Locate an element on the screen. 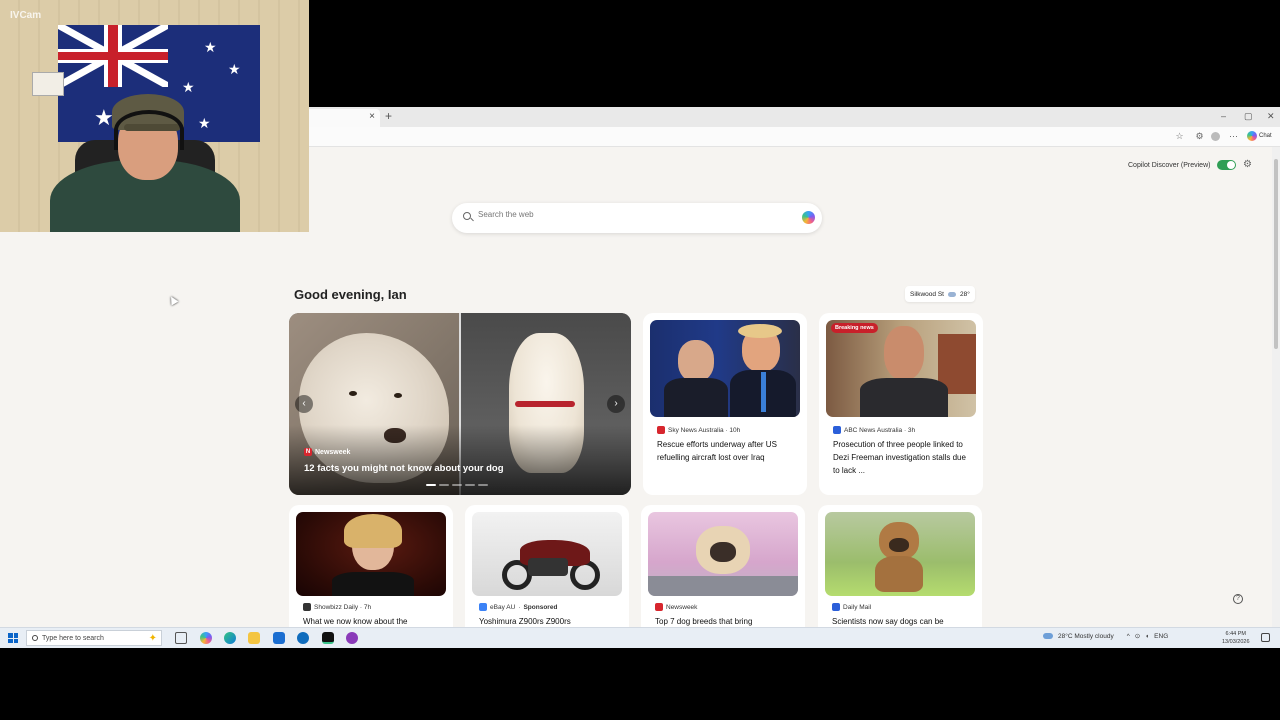  browser-tab-new-tab: × is located at coordinates (340, 118).